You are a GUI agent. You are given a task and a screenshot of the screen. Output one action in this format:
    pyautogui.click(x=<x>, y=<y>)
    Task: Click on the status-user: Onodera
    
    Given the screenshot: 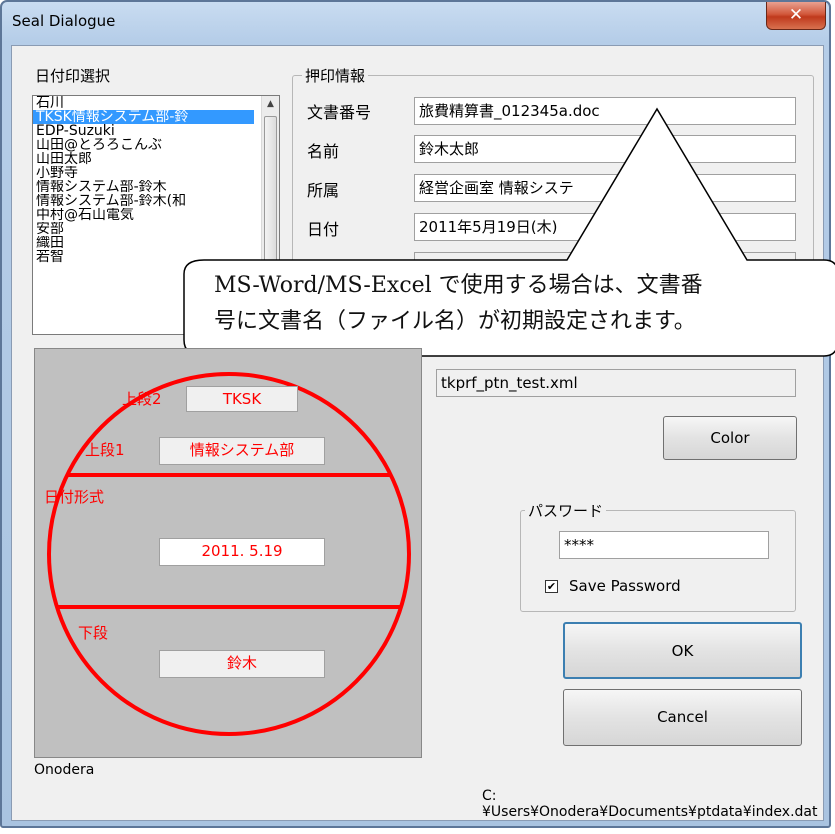 What is the action you would take?
    pyautogui.click(x=64, y=770)
    